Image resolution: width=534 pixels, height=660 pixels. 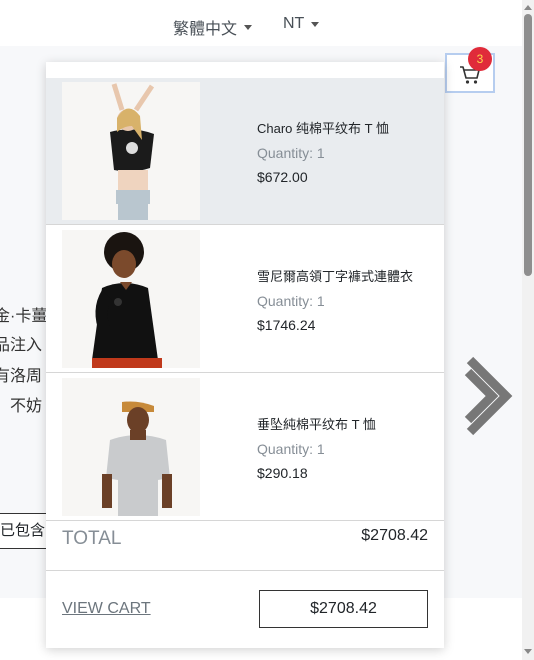 I want to click on language-selector: 繁體中文, so click(x=213, y=27).